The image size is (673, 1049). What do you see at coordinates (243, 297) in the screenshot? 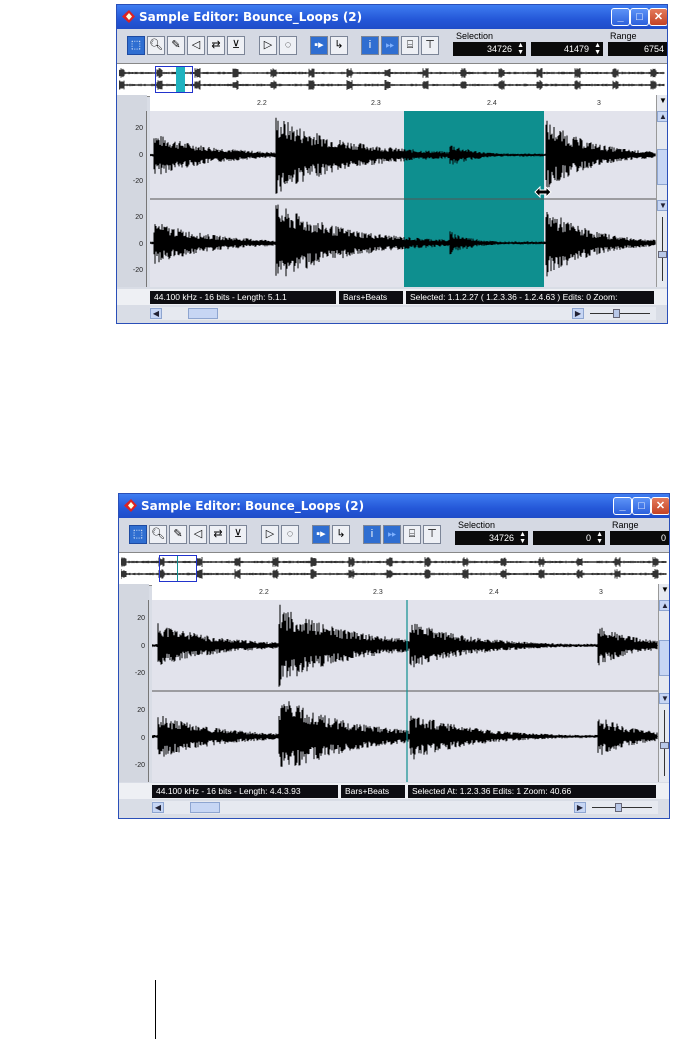
I see `format-info: 44.100 kHz - 16 bits - Length: 5.1.1` at bounding box center [243, 297].